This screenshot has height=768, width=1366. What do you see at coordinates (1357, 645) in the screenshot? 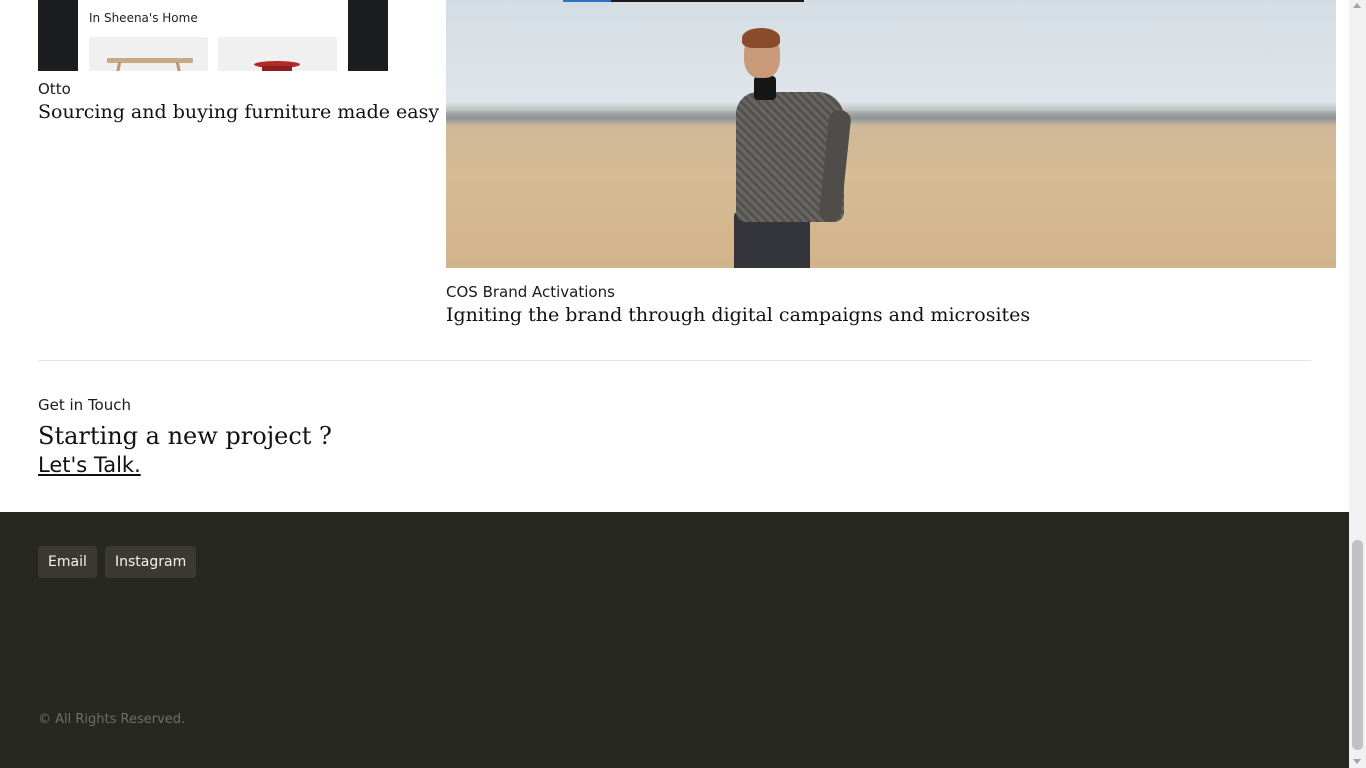
I see `scrollbar-thumb` at bounding box center [1357, 645].